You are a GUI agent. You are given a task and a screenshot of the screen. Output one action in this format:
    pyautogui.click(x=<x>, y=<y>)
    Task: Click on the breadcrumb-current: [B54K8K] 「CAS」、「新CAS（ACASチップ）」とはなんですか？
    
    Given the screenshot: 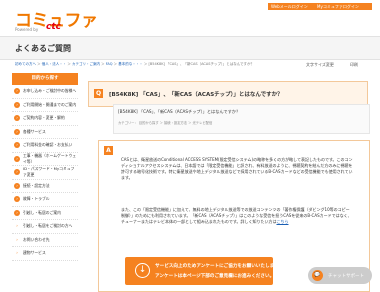 What is the action you would take?
    pyautogui.click(x=201, y=64)
    